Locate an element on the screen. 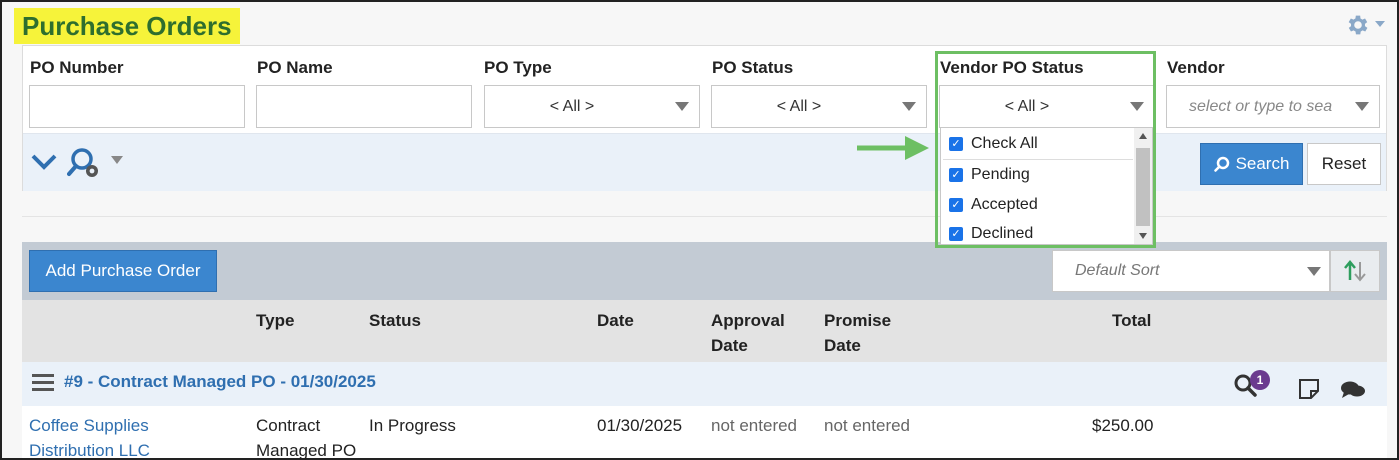 This screenshot has height=460, width=1399. vendor-po-status-select: < All > is located at coordinates (1047, 106).